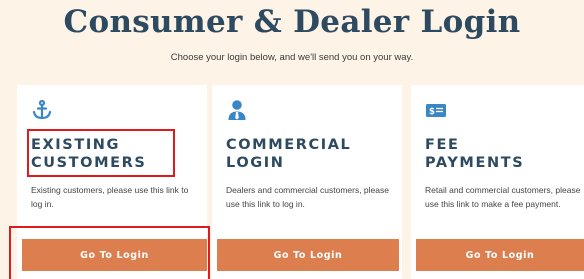 The height and width of the screenshot is (279, 584). I want to click on page-title: Consumer & Dealer Login, so click(292, 22).